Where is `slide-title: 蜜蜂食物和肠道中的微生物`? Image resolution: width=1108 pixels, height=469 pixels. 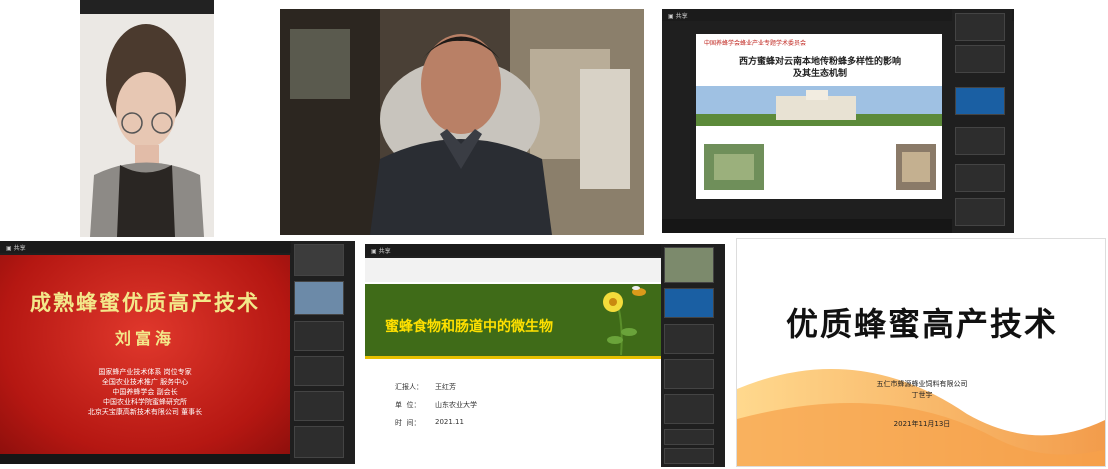
slide-title: 蜜蜂食物和肠道中的微生物 is located at coordinates (469, 327).